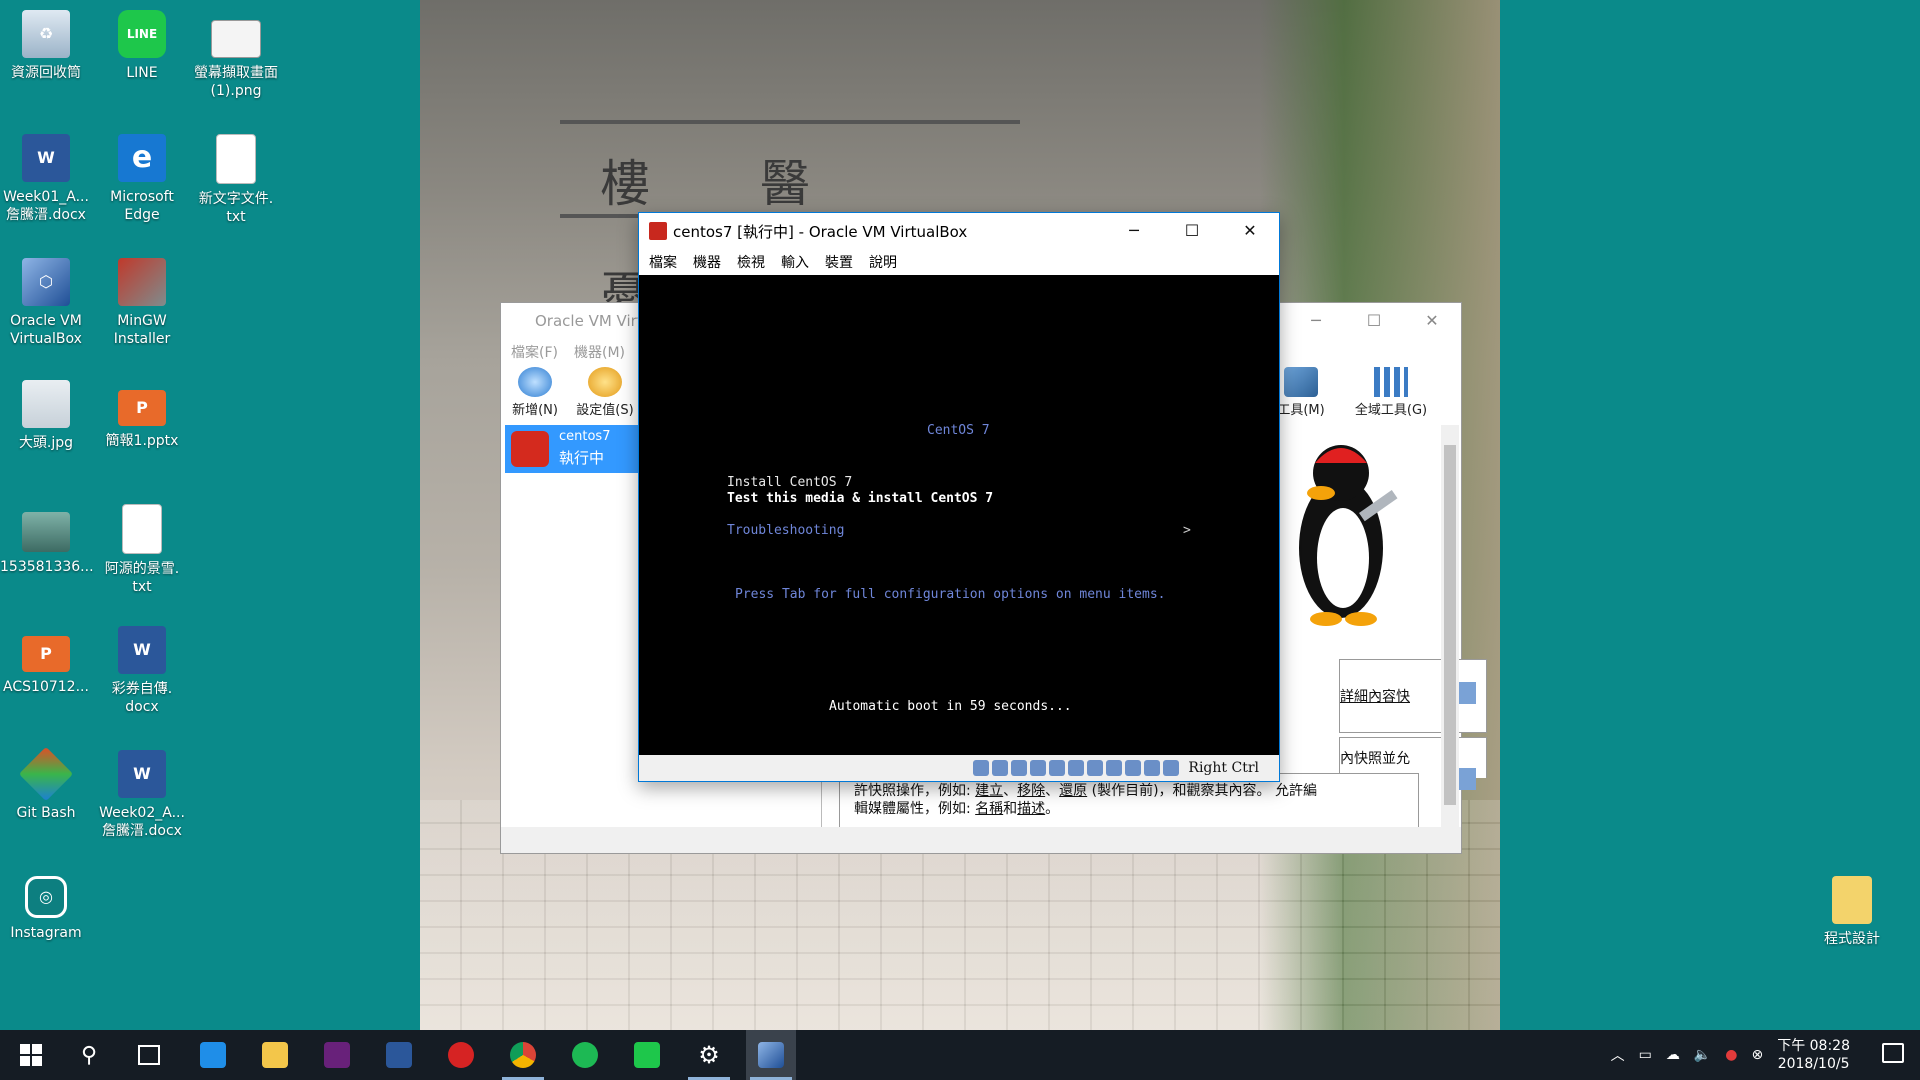  What do you see at coordinates (1618, 1055) in the screenshot?
I see `chevron-up-icon: ︿` at bounding box center [1618, 1055].